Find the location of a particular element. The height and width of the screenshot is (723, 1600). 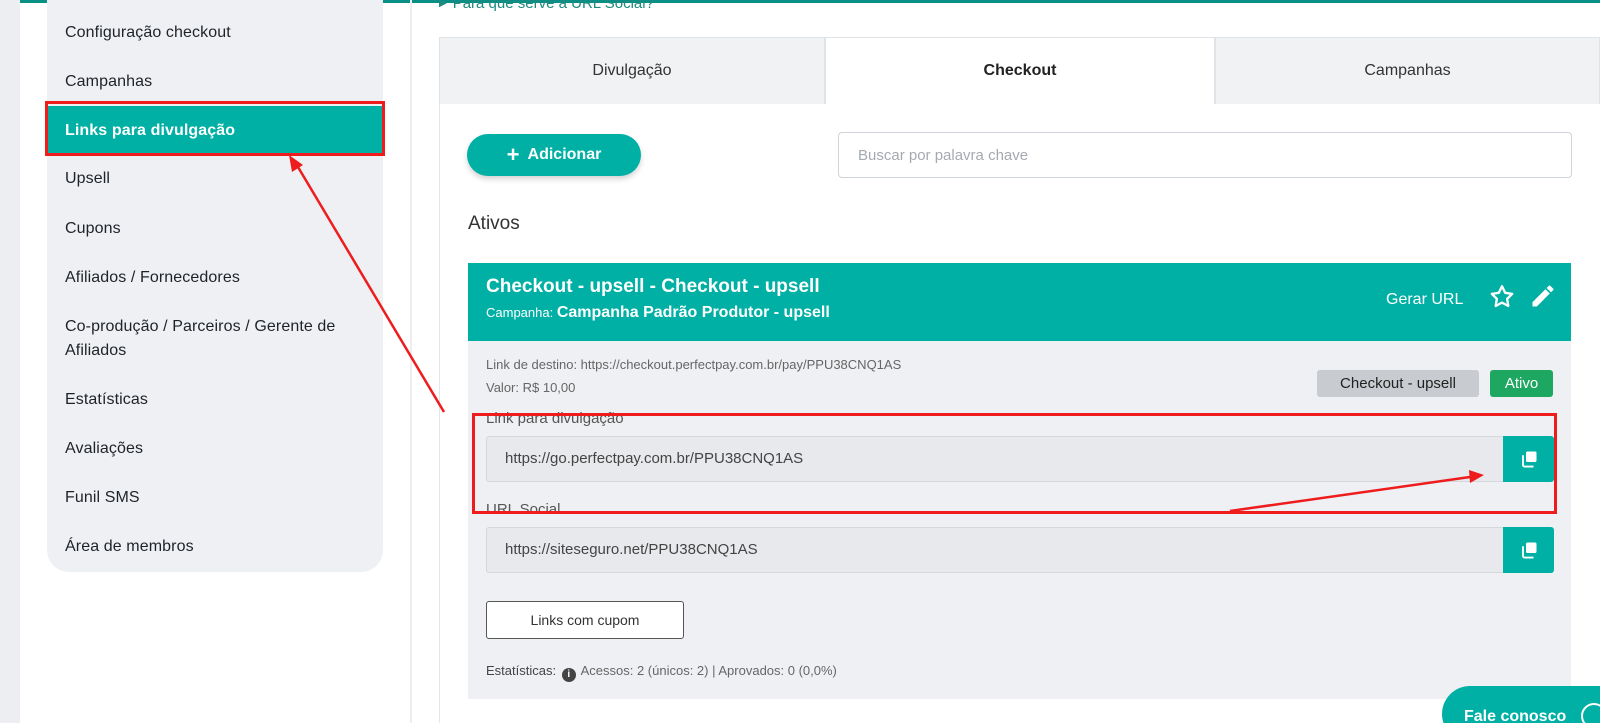

sidebar-item-configuracao-checkout: Configuração checkout is located at coordinates (215, 33).